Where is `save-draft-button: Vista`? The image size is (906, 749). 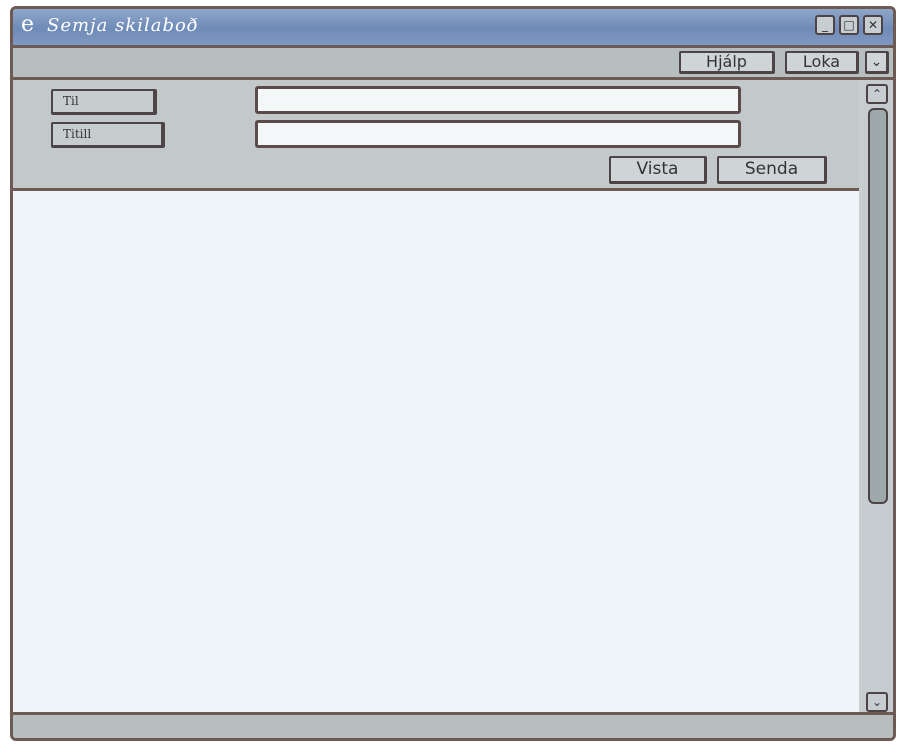
save-draft-button: Vista is located at coordinates (658, 170).